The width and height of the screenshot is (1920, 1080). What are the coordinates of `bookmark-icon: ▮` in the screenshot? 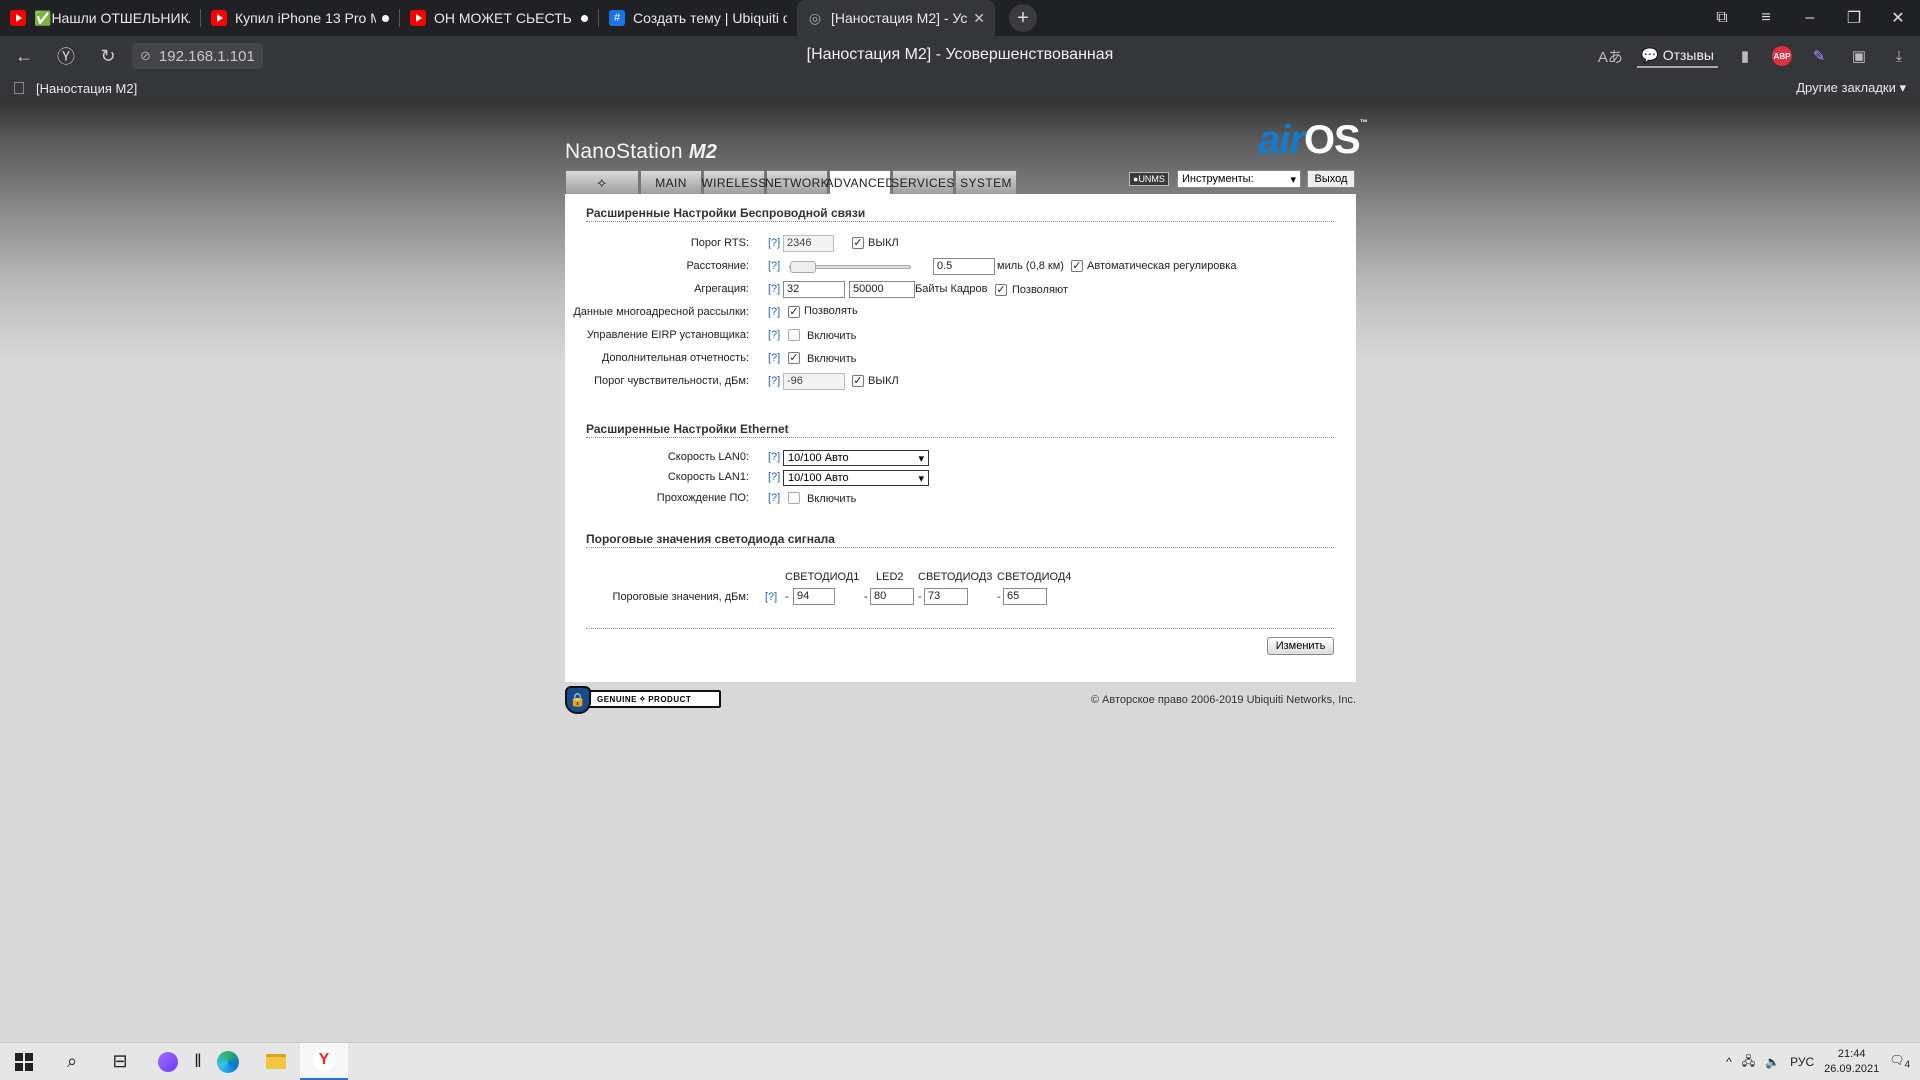 It's located at (1745, 56).